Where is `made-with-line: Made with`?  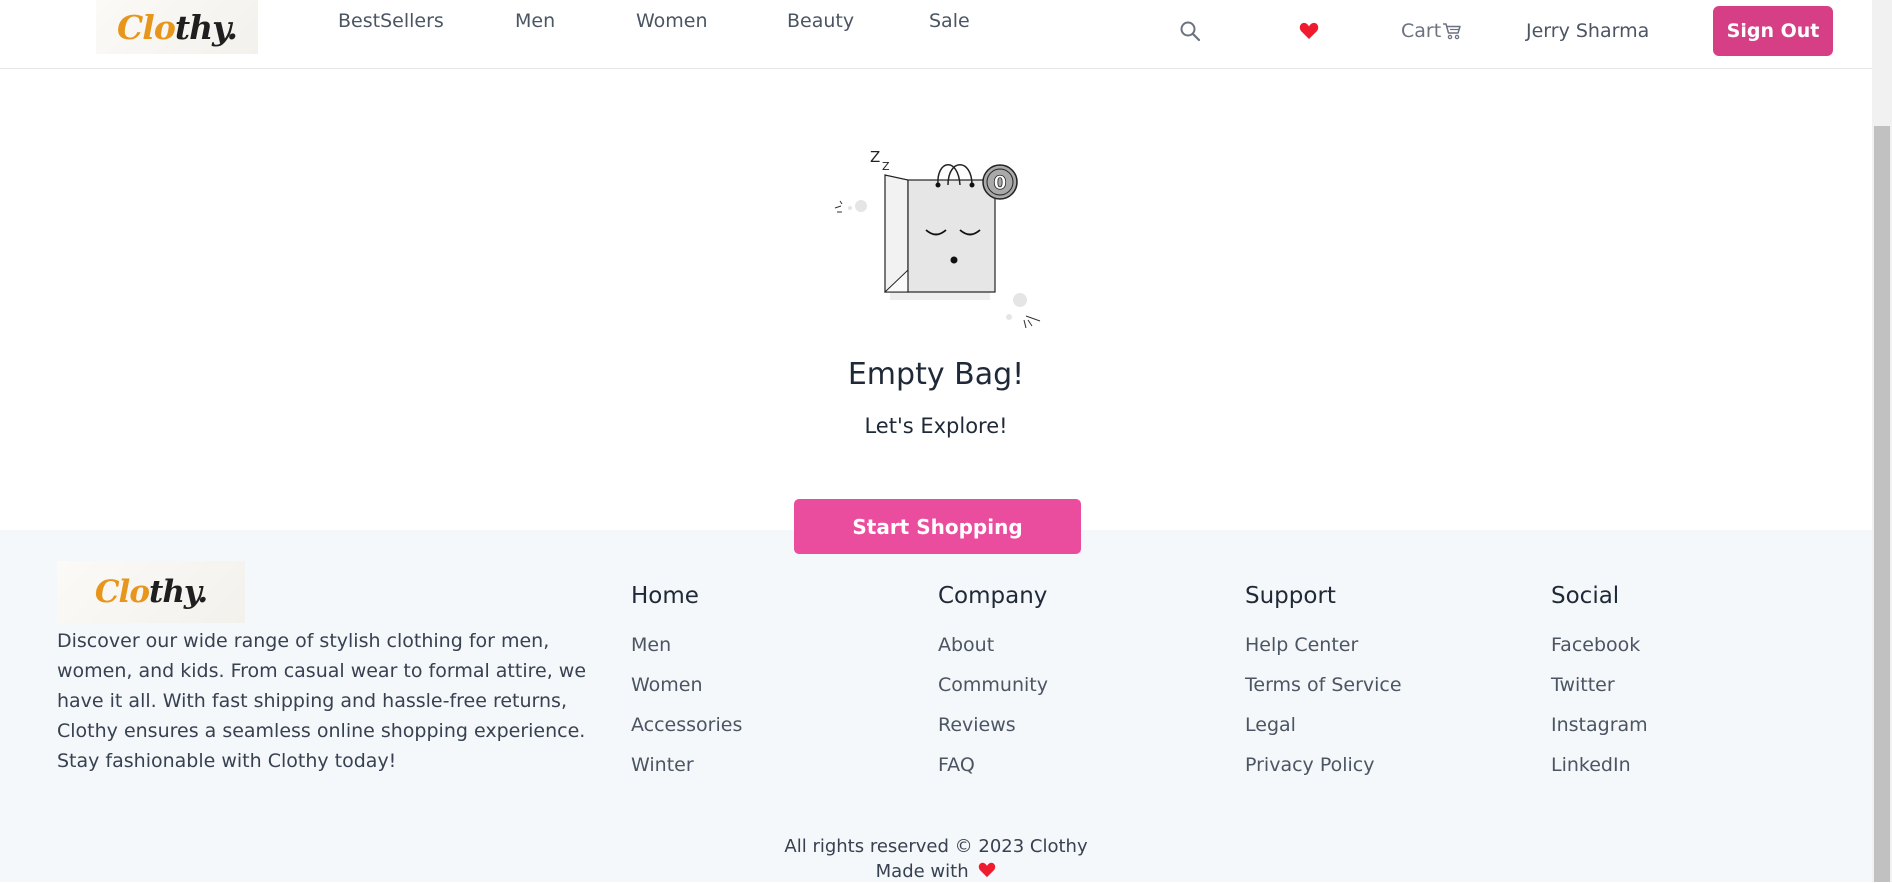 made-with-line: Made with is located at coordinates (936, 871).